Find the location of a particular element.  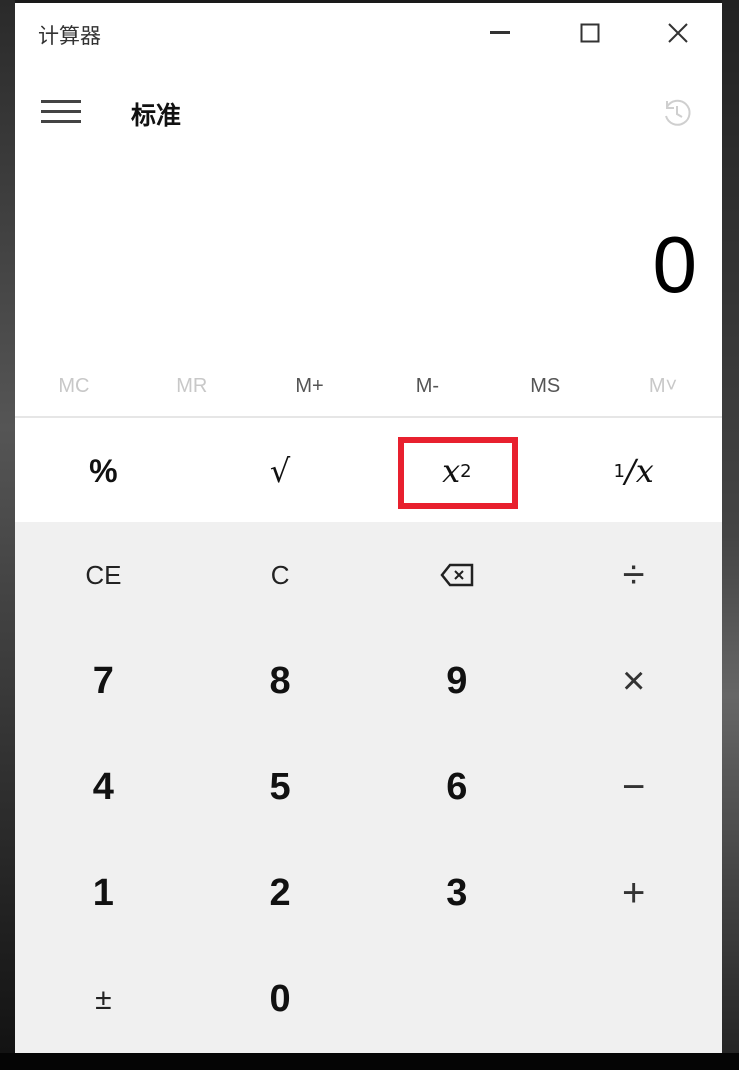

close-button is located at coordinates (678, 33).